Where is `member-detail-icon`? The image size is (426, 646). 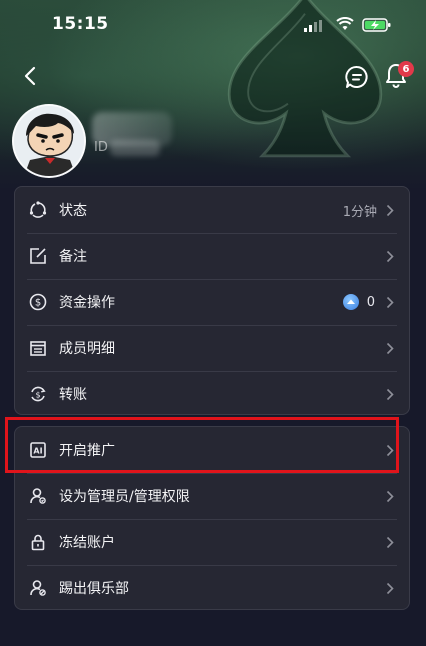
member-detail-icon is located at coordinates (38, 348).